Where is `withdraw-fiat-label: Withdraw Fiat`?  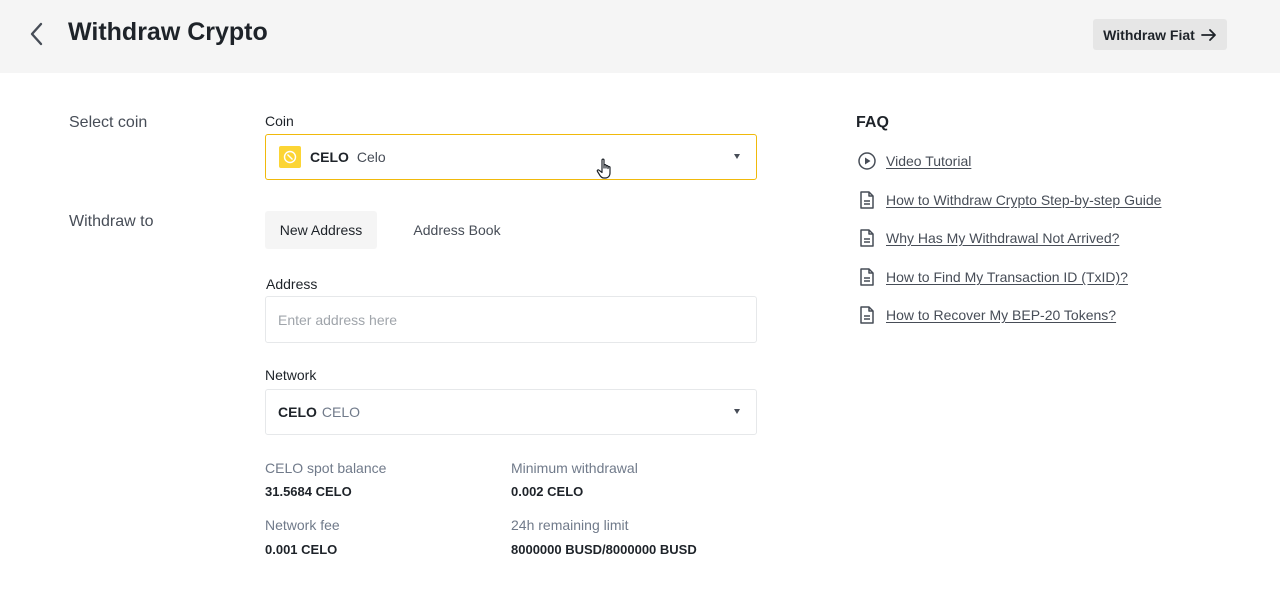 withdraw-fiat-label: Withdraw Fiat is located at coordinates (1149, 34).